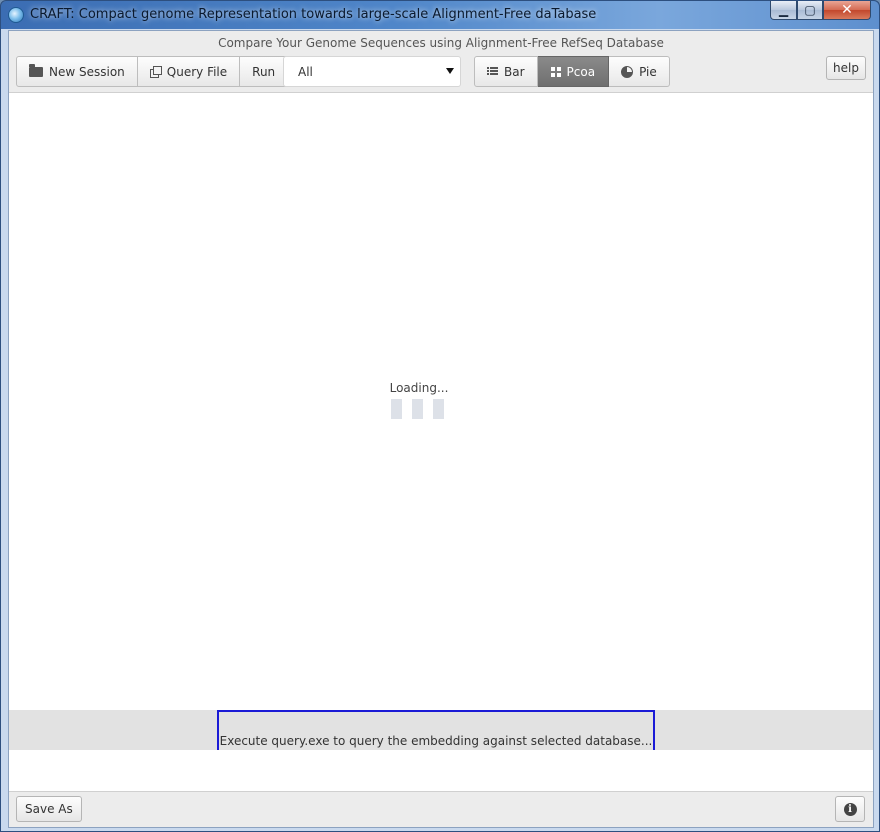 The image size is (880, 832). I want to click on query-file-button: Query File, so click(189, 71).